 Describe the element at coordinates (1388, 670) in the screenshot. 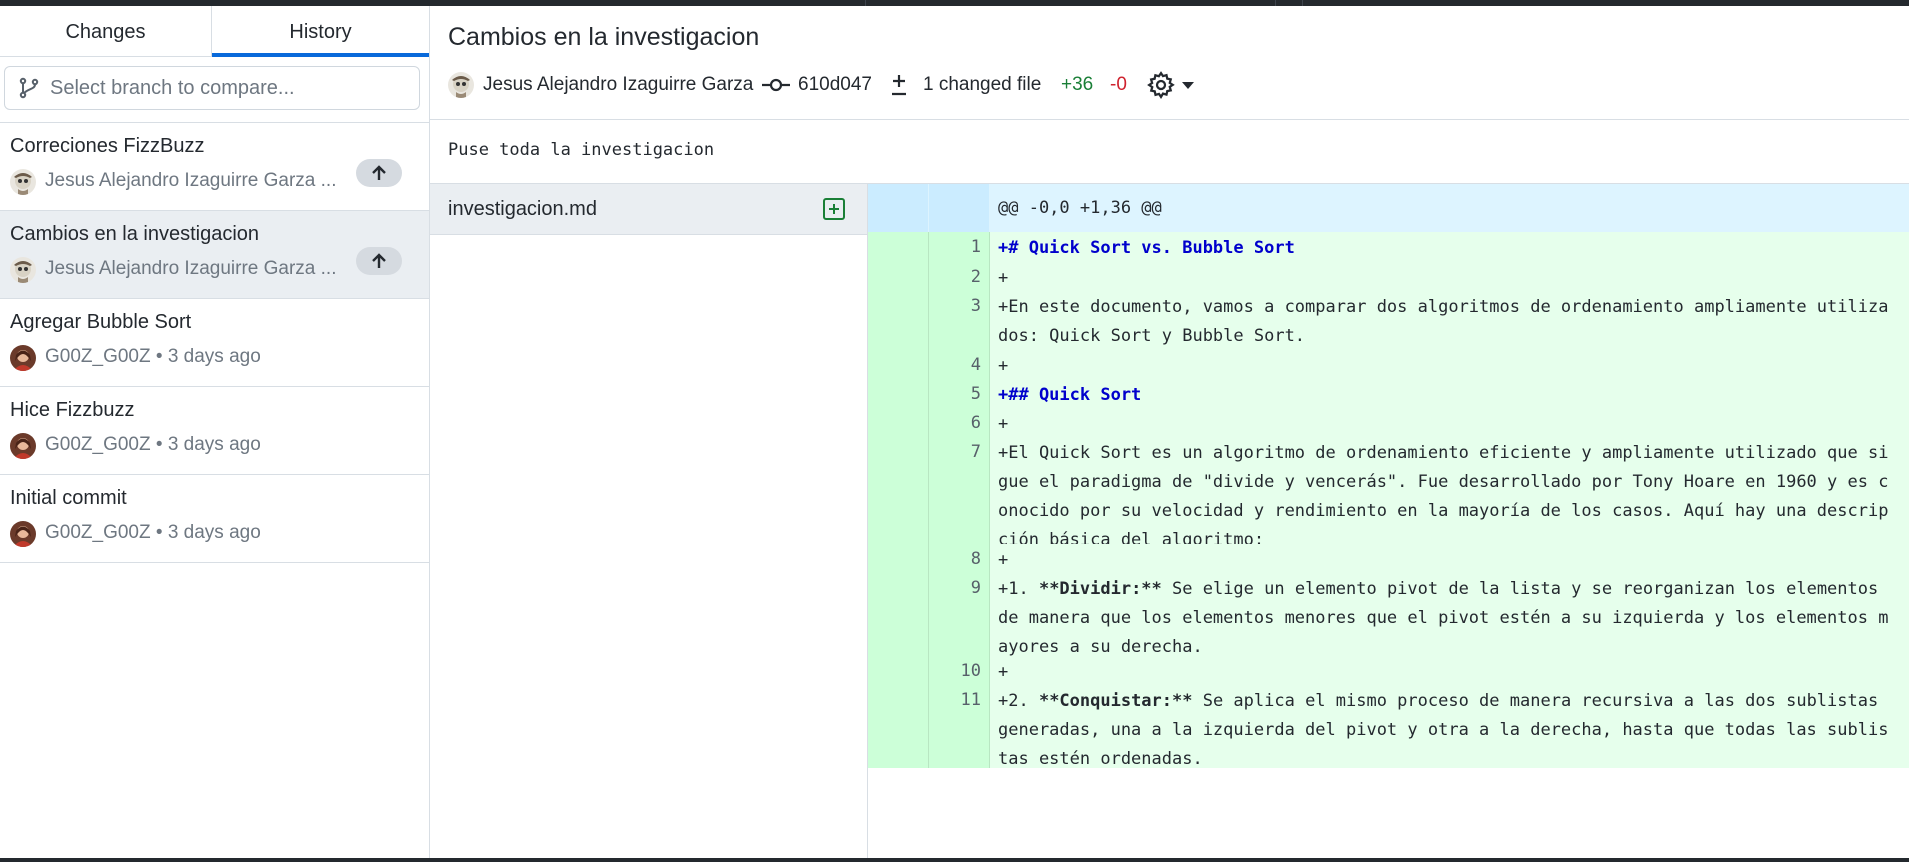

I see `diff-line: 10 +` at that location.